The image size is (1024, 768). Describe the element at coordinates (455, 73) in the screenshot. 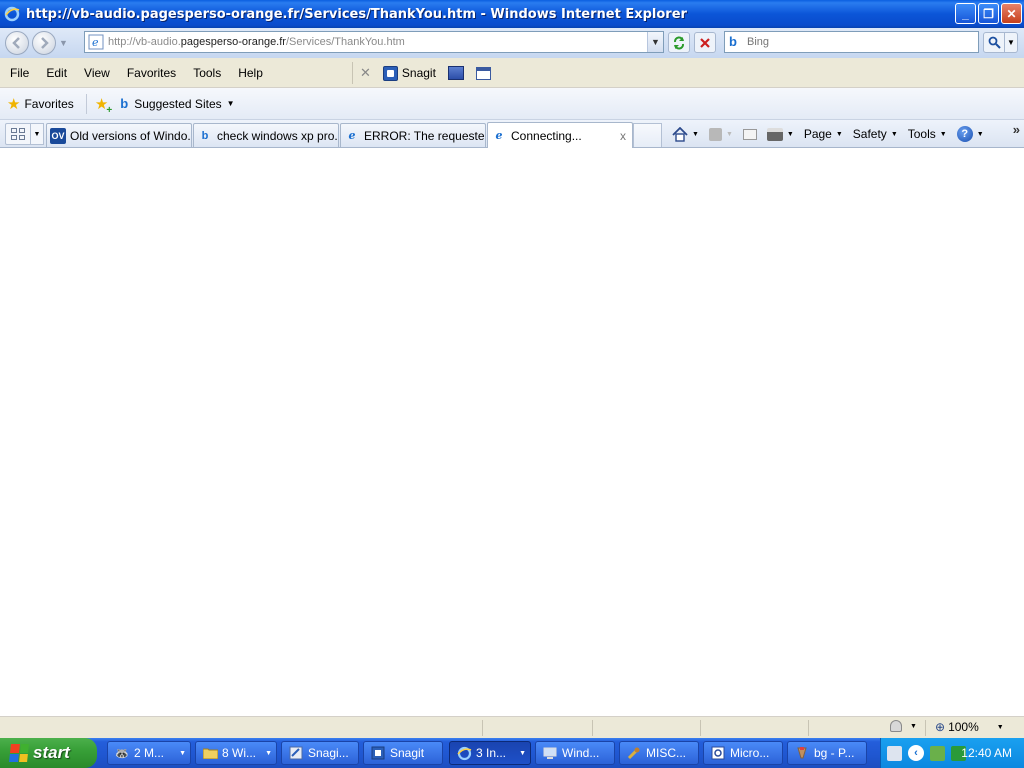

I see `snagit-capture-icon` at that location.